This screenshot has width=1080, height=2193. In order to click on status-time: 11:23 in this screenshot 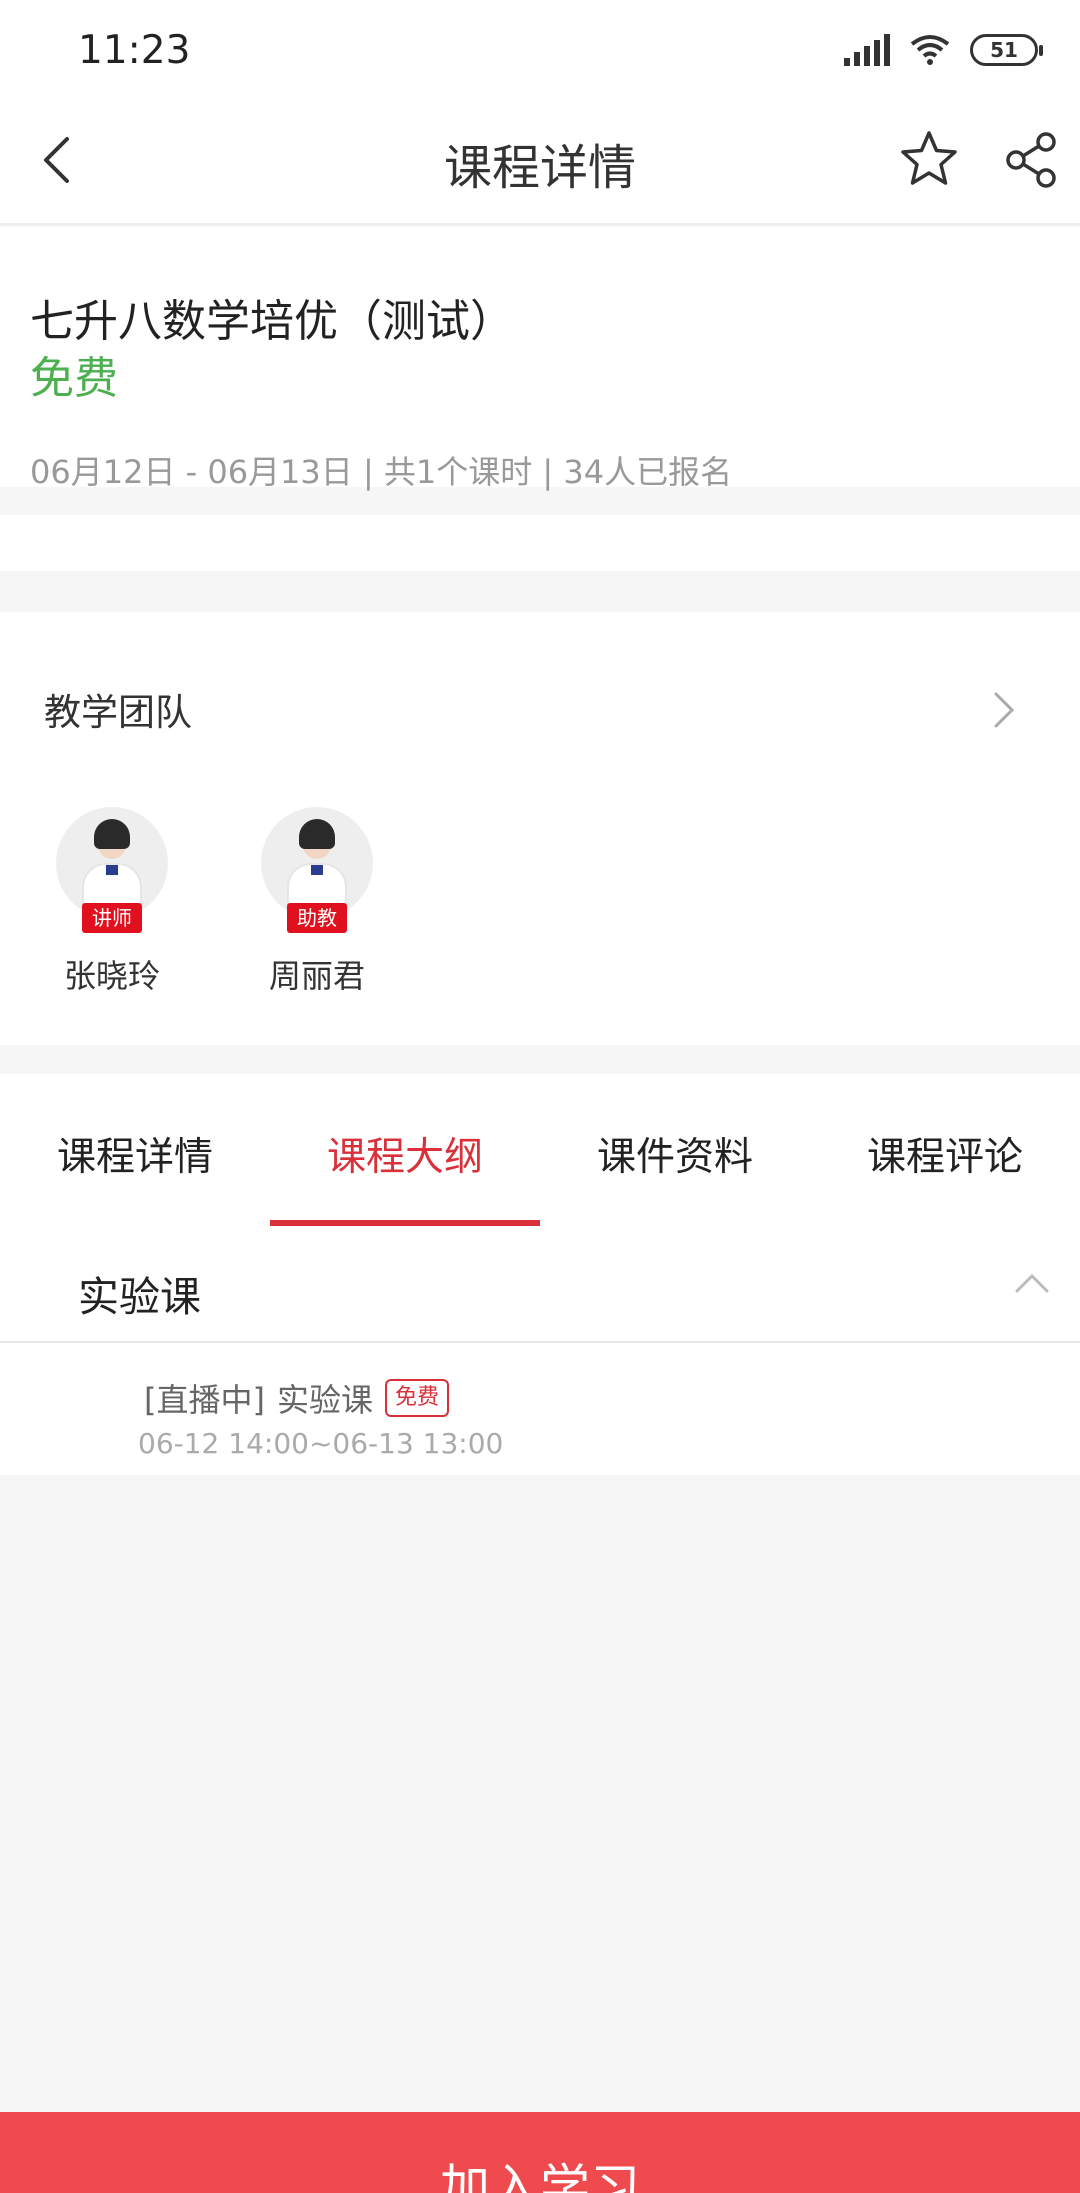, I will do `click(134, 50)`.